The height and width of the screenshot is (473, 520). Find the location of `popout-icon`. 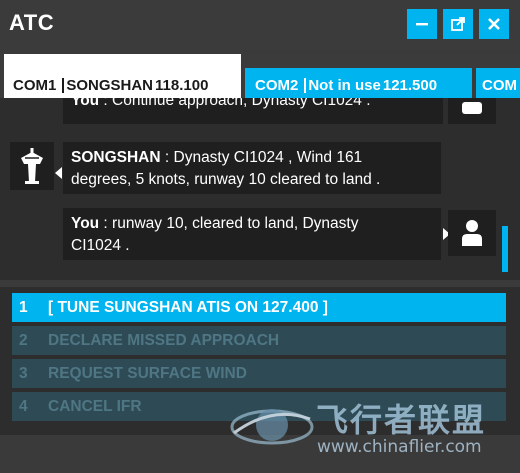

popout-icon is located at coordinates (458, 24).